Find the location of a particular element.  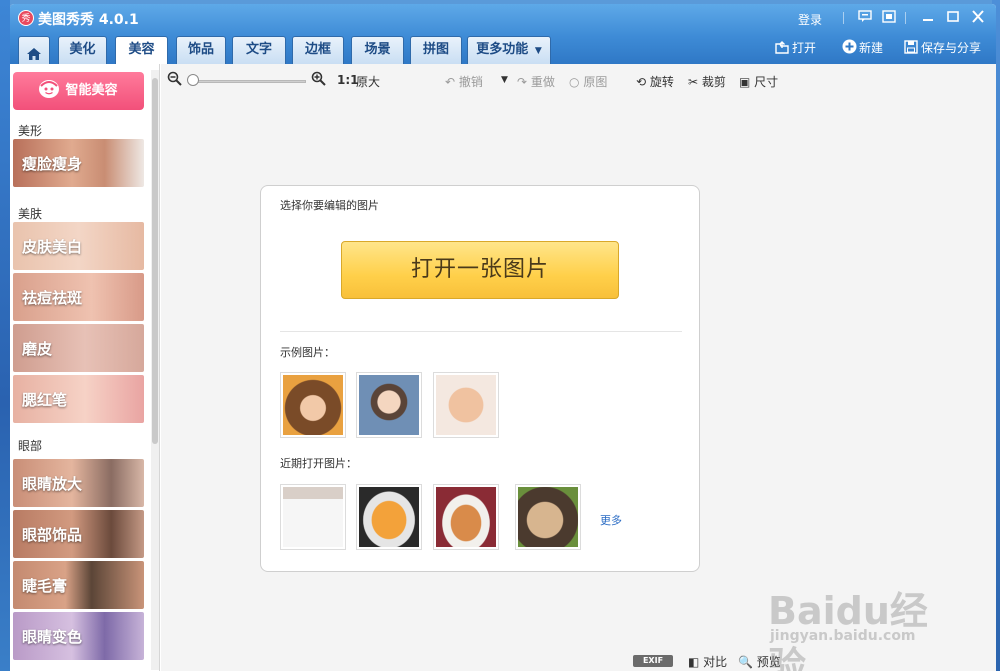

new-action: 新建 is located at coordinates (862, 48).